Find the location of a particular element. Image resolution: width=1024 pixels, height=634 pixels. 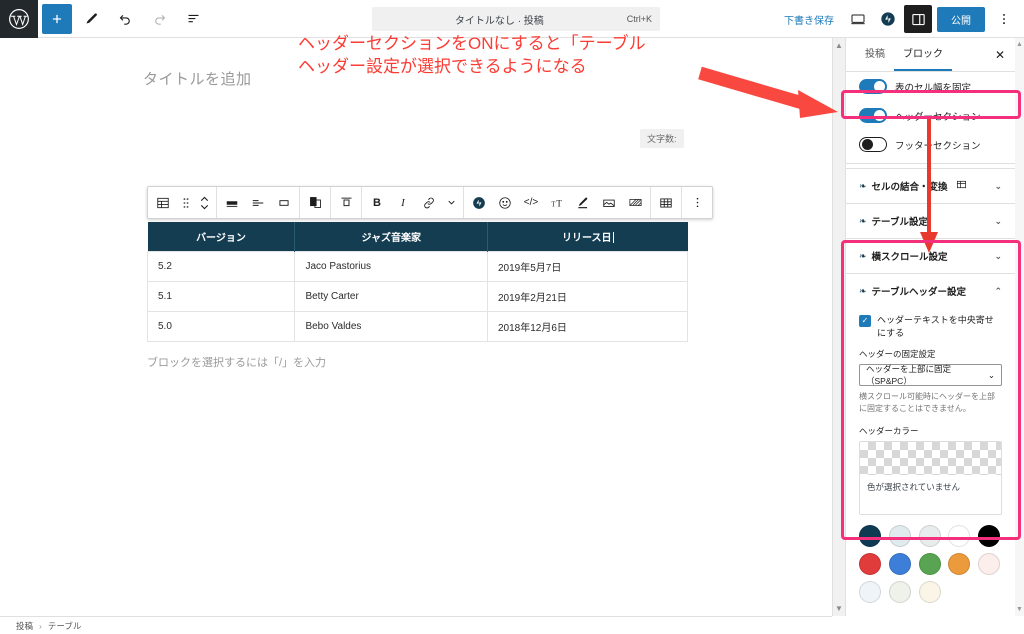

table-block-icon is located at coordinates (163, 202).